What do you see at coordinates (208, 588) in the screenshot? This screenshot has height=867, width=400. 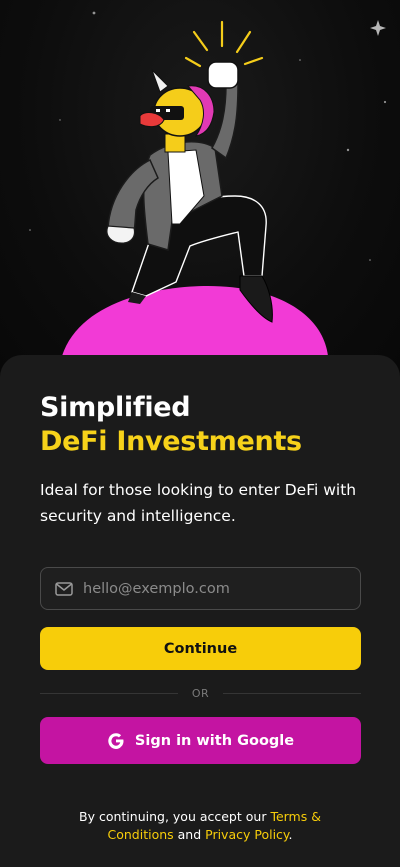 I see `email-input` at bounding box center [208, 588].